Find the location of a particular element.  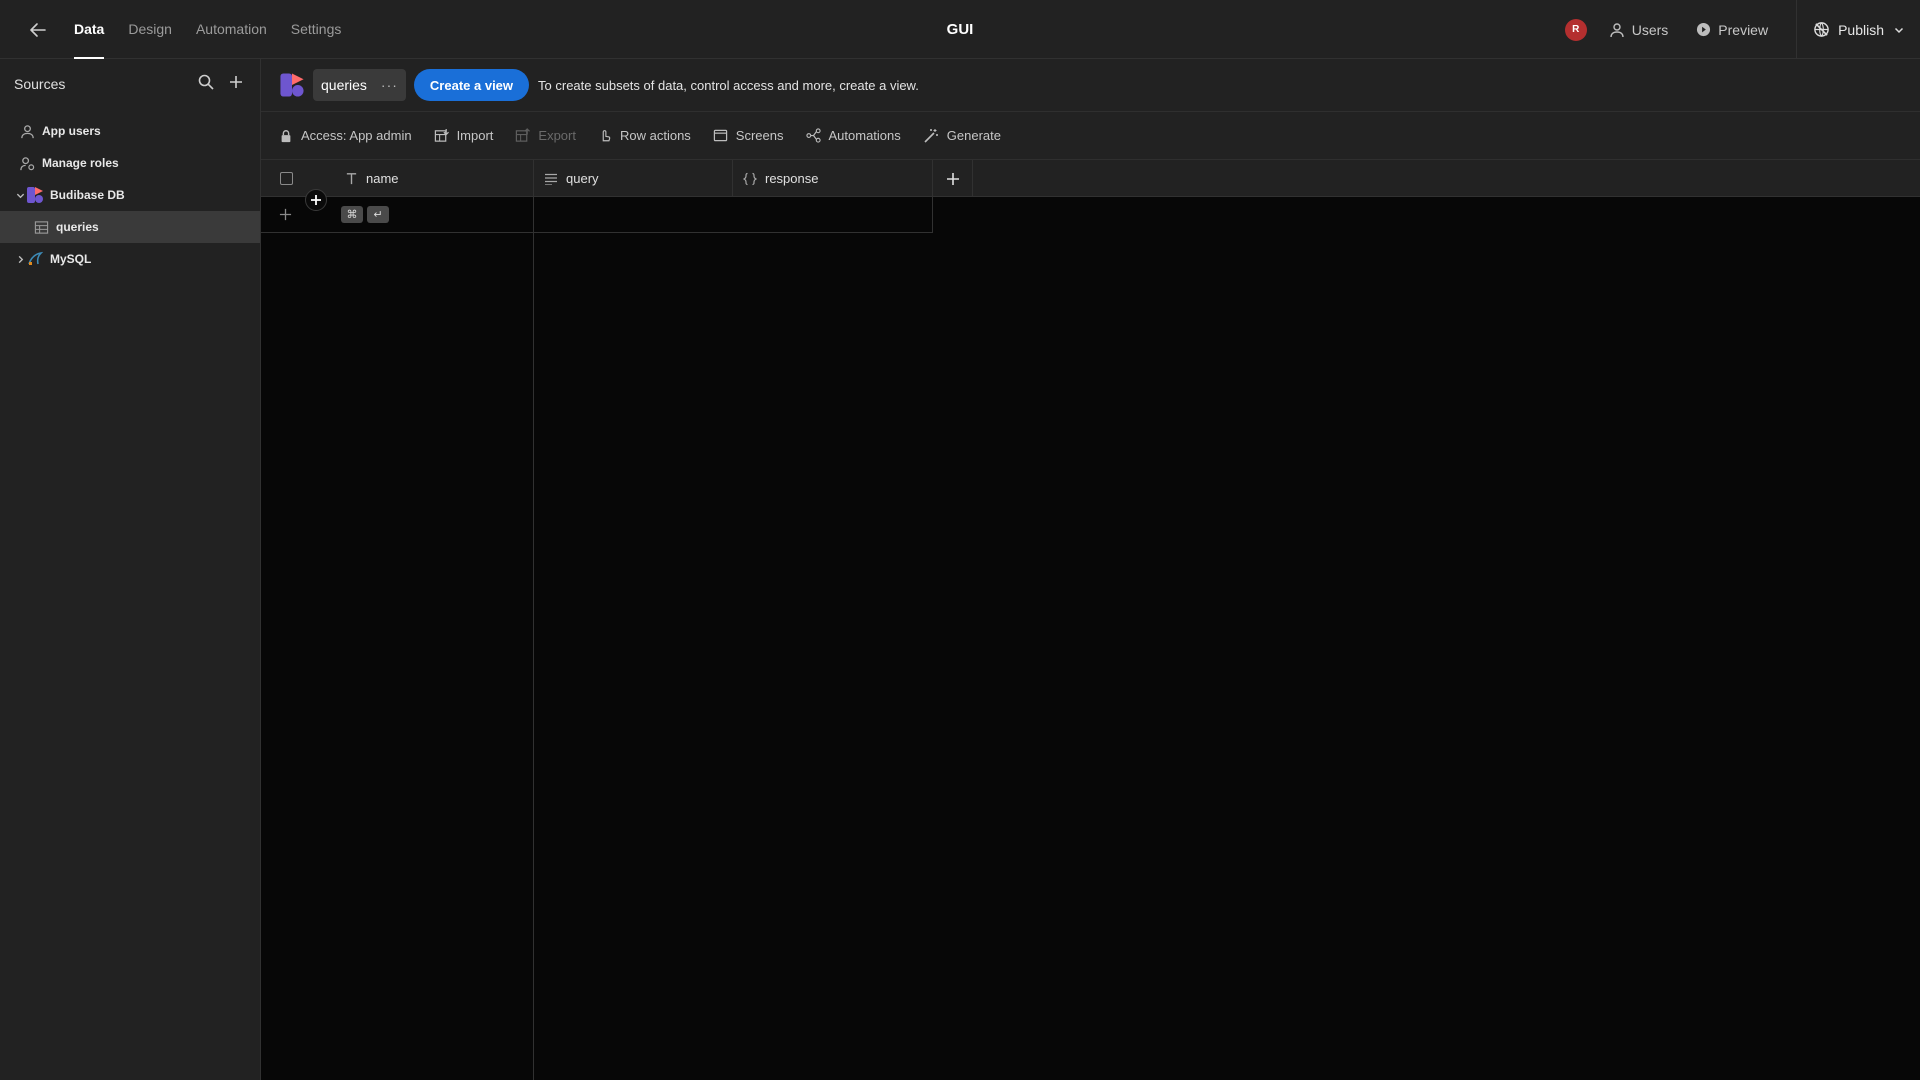

export-label: Export is located at coordinates (557, 135).